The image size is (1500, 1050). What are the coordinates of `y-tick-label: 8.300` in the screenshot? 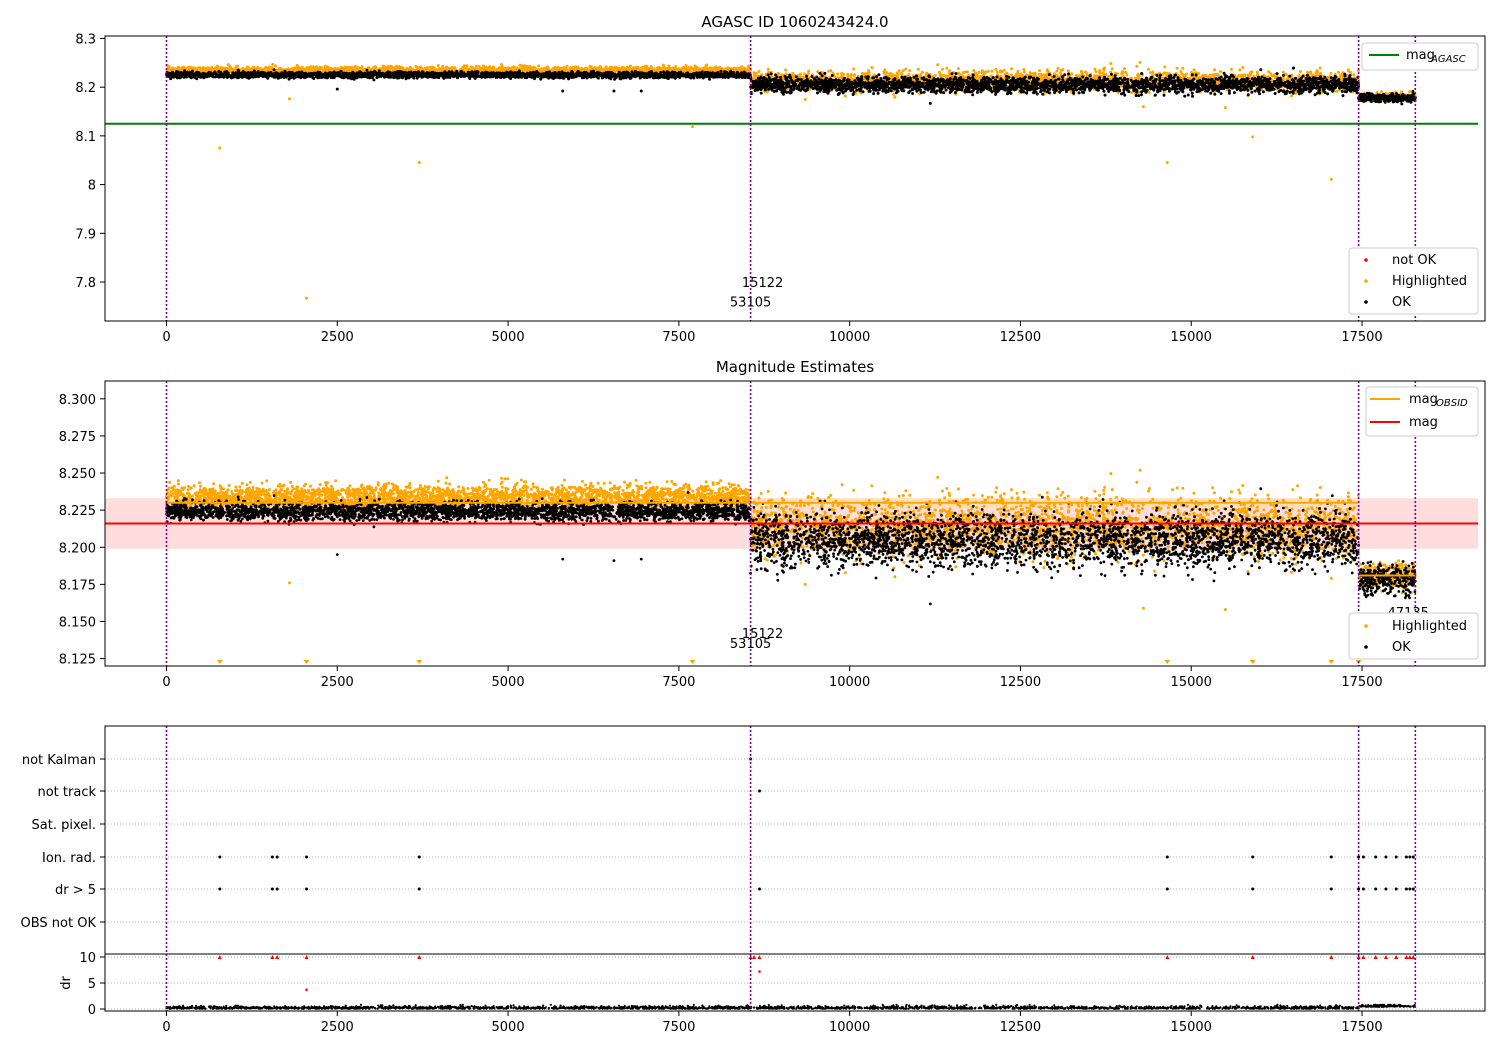 It's located at (77, 400).